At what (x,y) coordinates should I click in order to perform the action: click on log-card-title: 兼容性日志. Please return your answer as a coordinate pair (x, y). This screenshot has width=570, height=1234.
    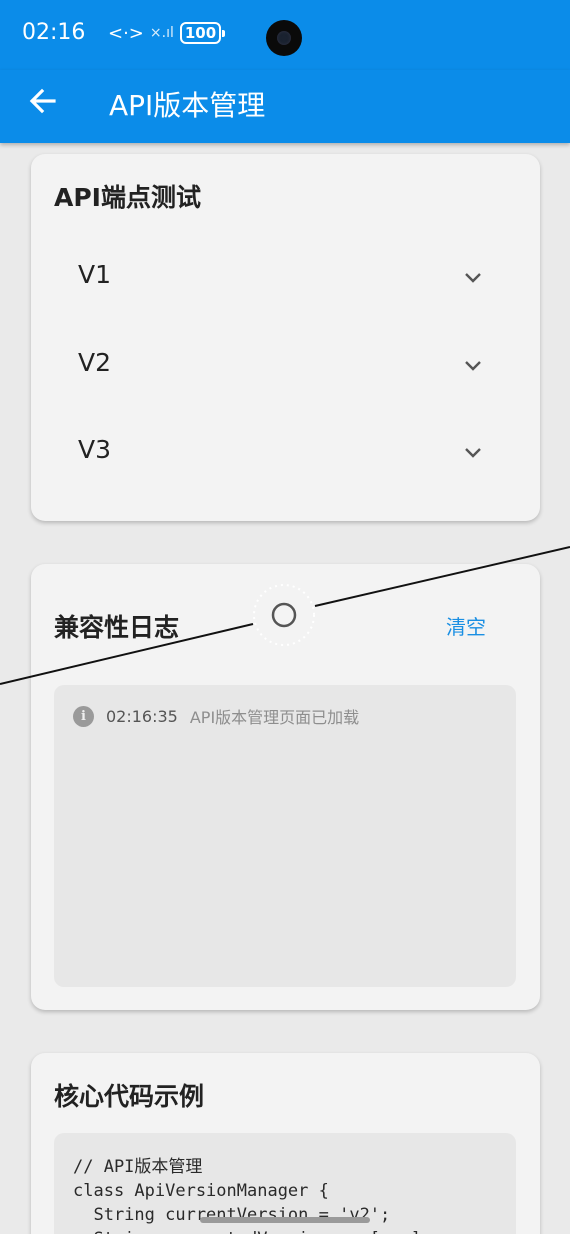
    Looking at the image, I should click on (117, 627).